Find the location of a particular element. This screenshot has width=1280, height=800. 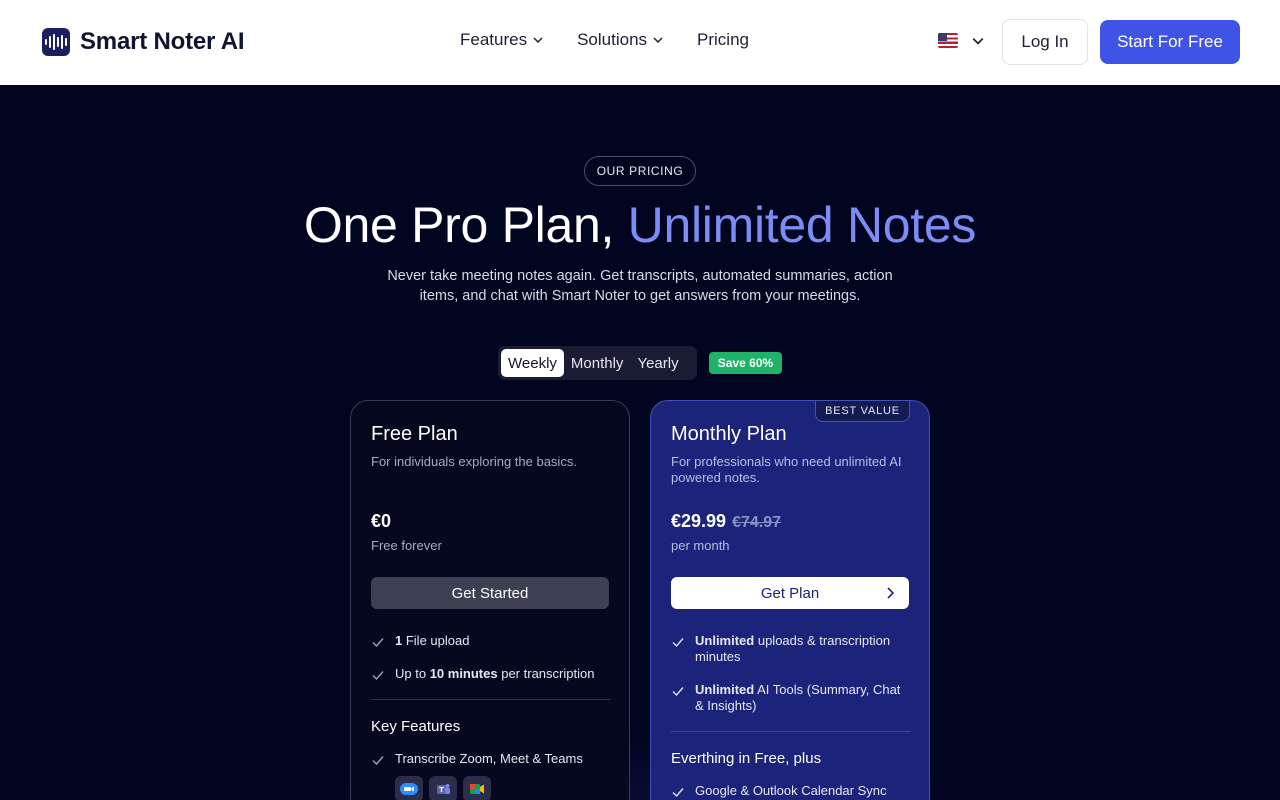

feature-bold: 10 minutes is located at coordinates (463, 673).